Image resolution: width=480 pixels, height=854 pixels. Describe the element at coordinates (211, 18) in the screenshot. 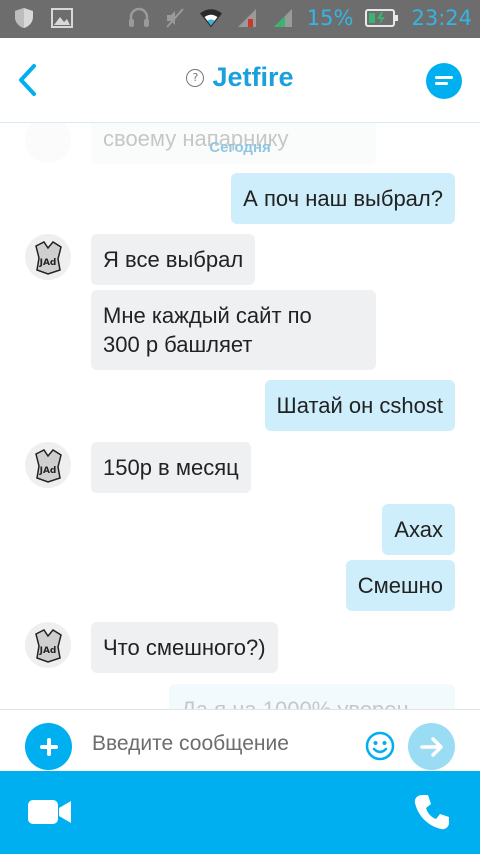

I see `wifi-icon` at that location.